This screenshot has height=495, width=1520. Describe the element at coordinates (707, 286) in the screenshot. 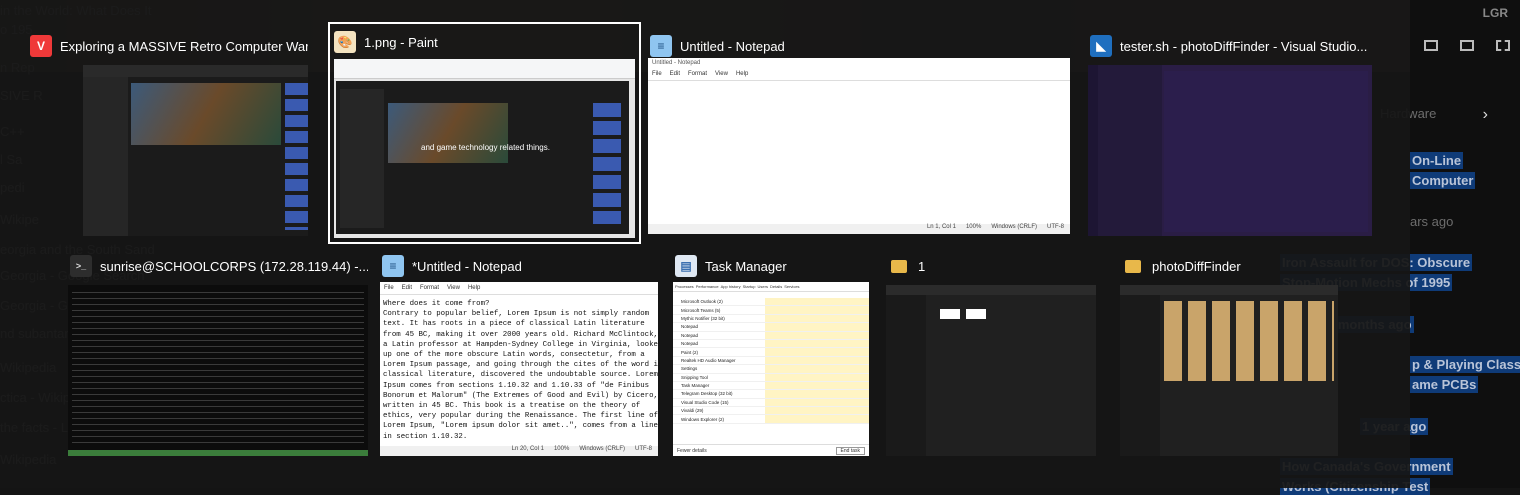

I see `task-manager-tab: Performance` at that location.